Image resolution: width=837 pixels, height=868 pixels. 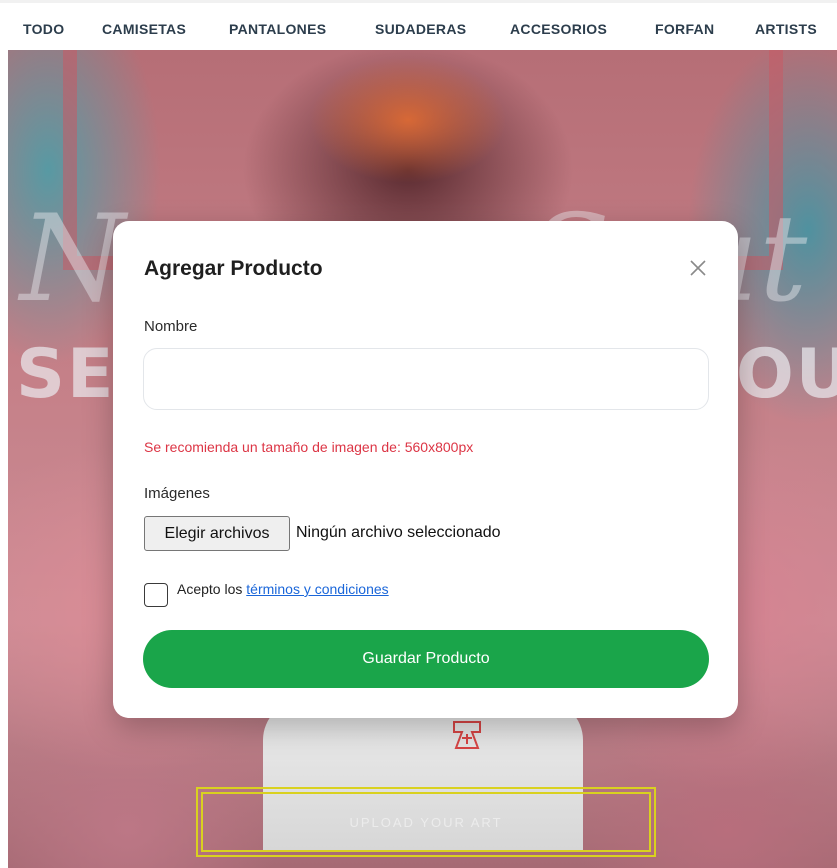 I want to click on hero-script-text-left: N, so click(x=72, y=259).